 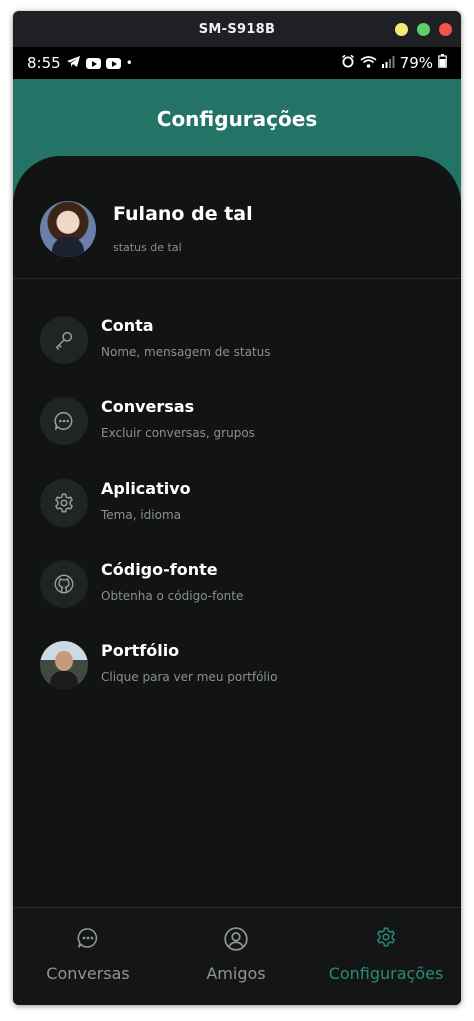 What do you see at coordinates (64, 340) in the screenshot?
I see `key-icon` at bounding box center [64, 340].